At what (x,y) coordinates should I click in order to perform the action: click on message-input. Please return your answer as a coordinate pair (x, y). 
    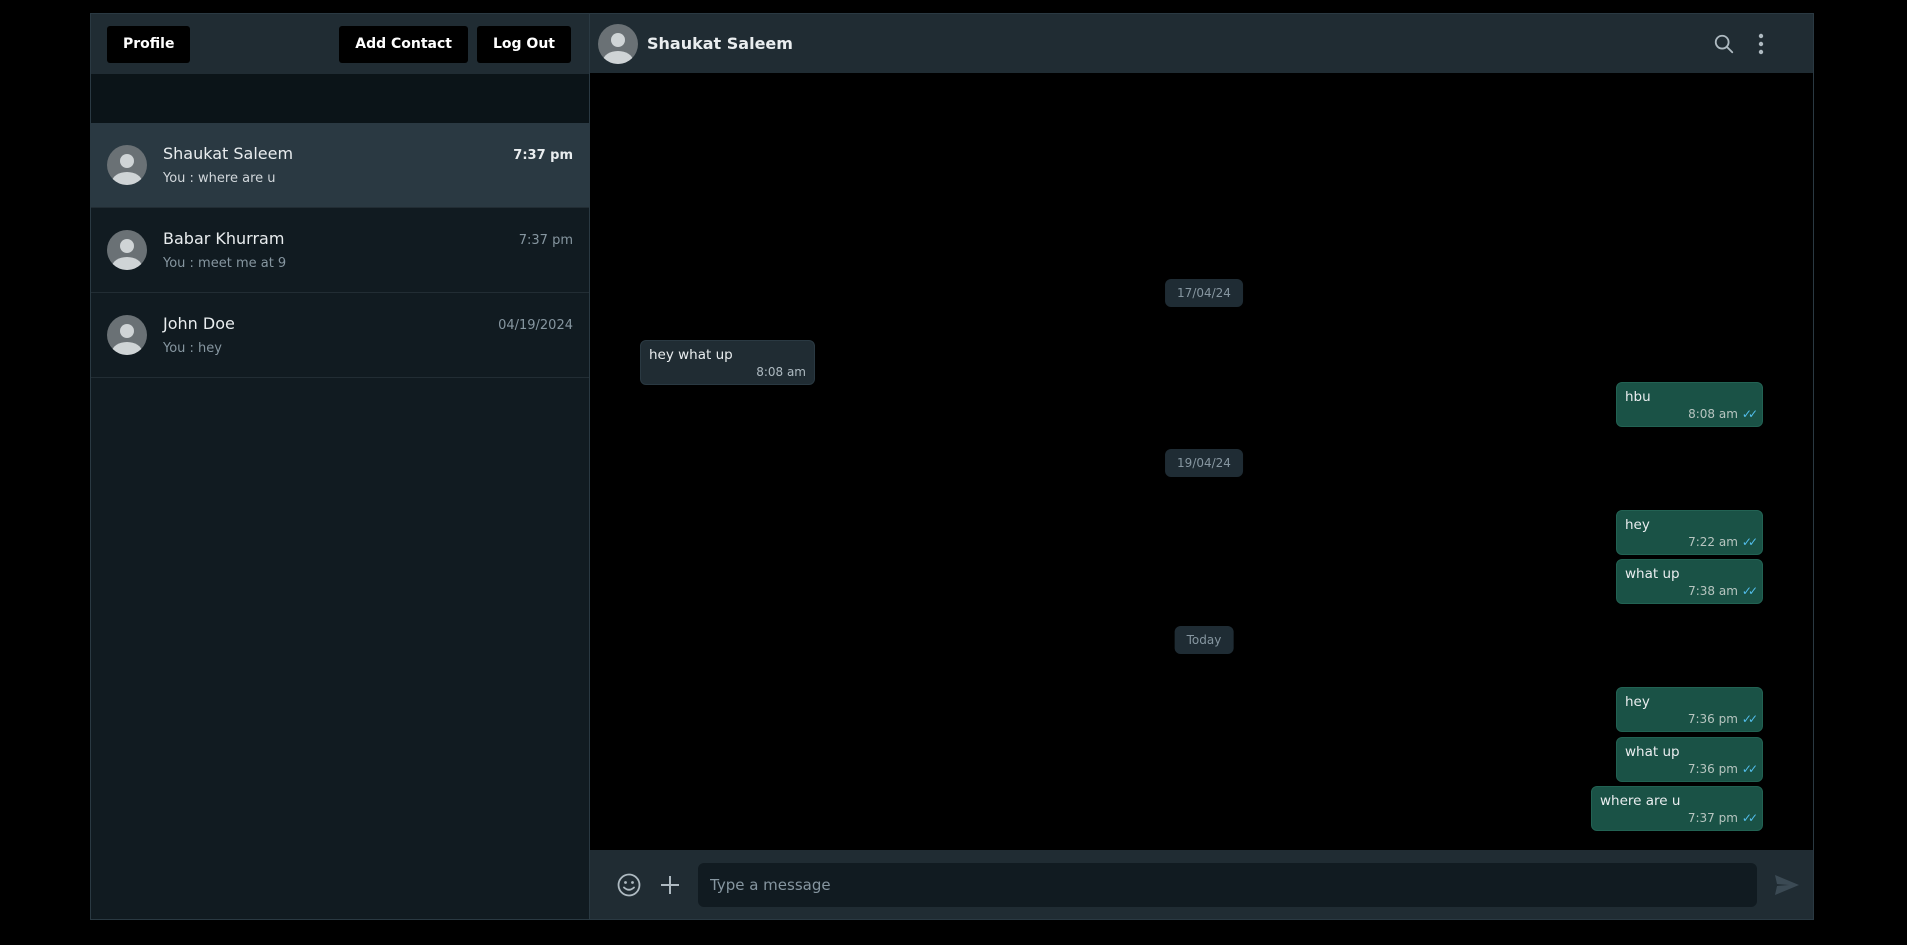
    Looking at the image, I should click on (1227, 884).